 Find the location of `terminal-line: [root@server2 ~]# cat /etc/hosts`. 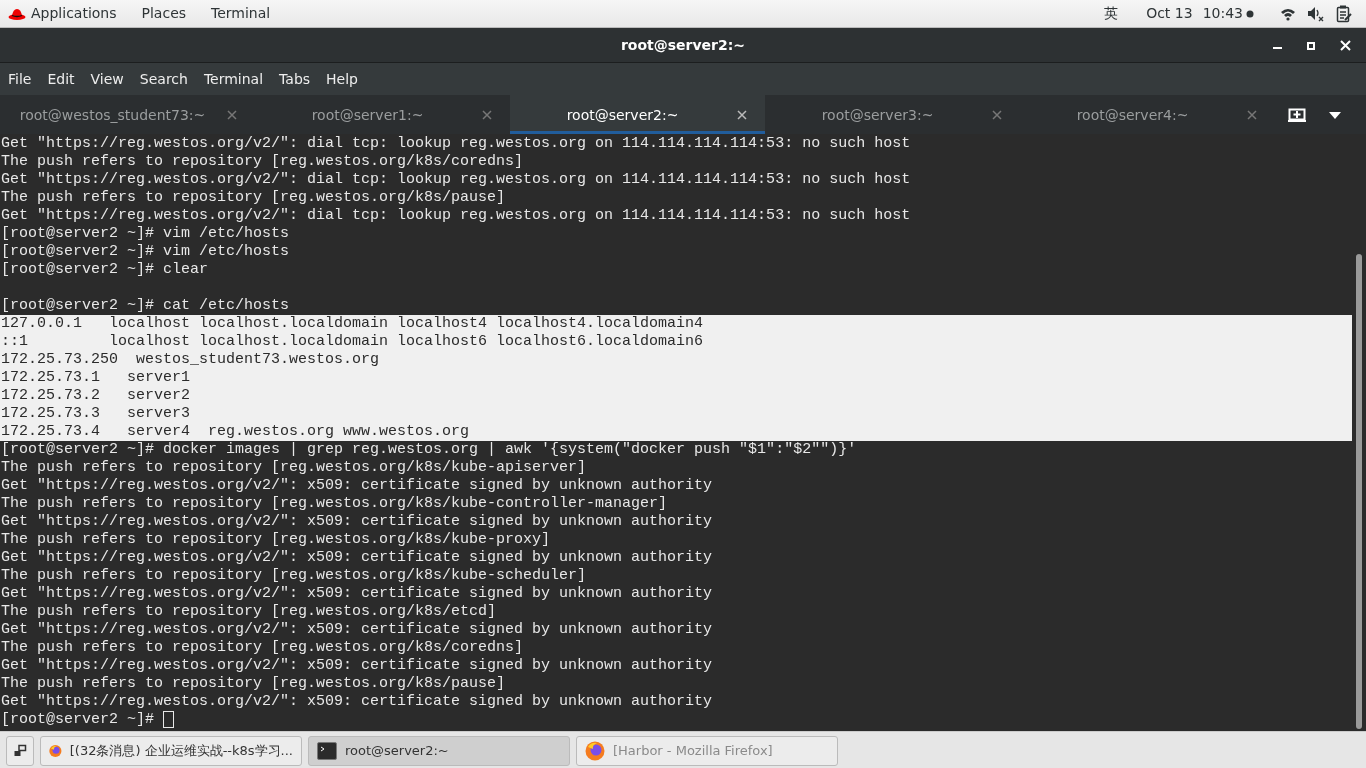

terminal-line: [root@server2 ~]# cat /etc/hosts is located at coordinates (145, 306).